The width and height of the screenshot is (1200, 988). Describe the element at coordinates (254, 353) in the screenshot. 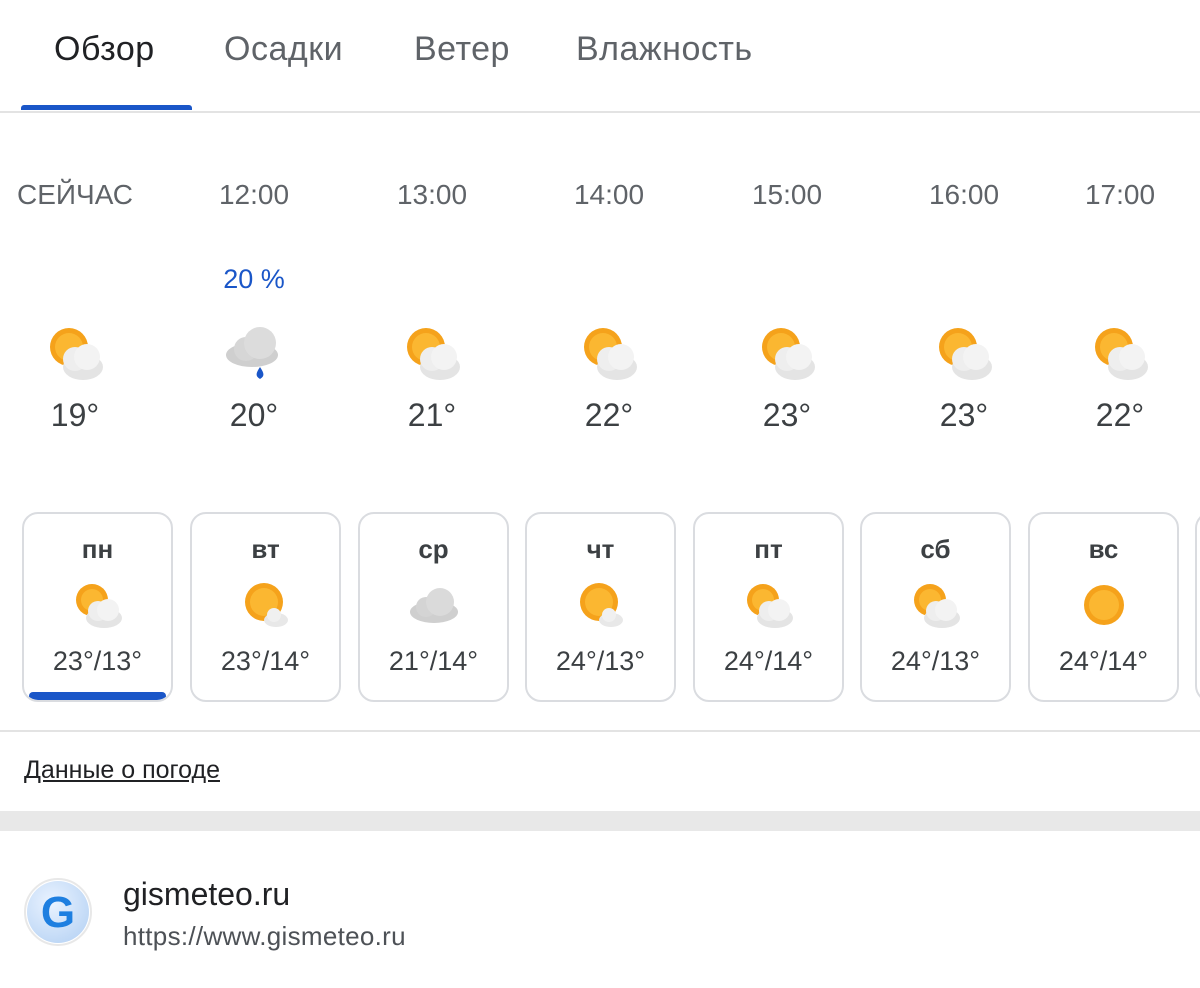

I see `rain-cloud-icon` at that location.